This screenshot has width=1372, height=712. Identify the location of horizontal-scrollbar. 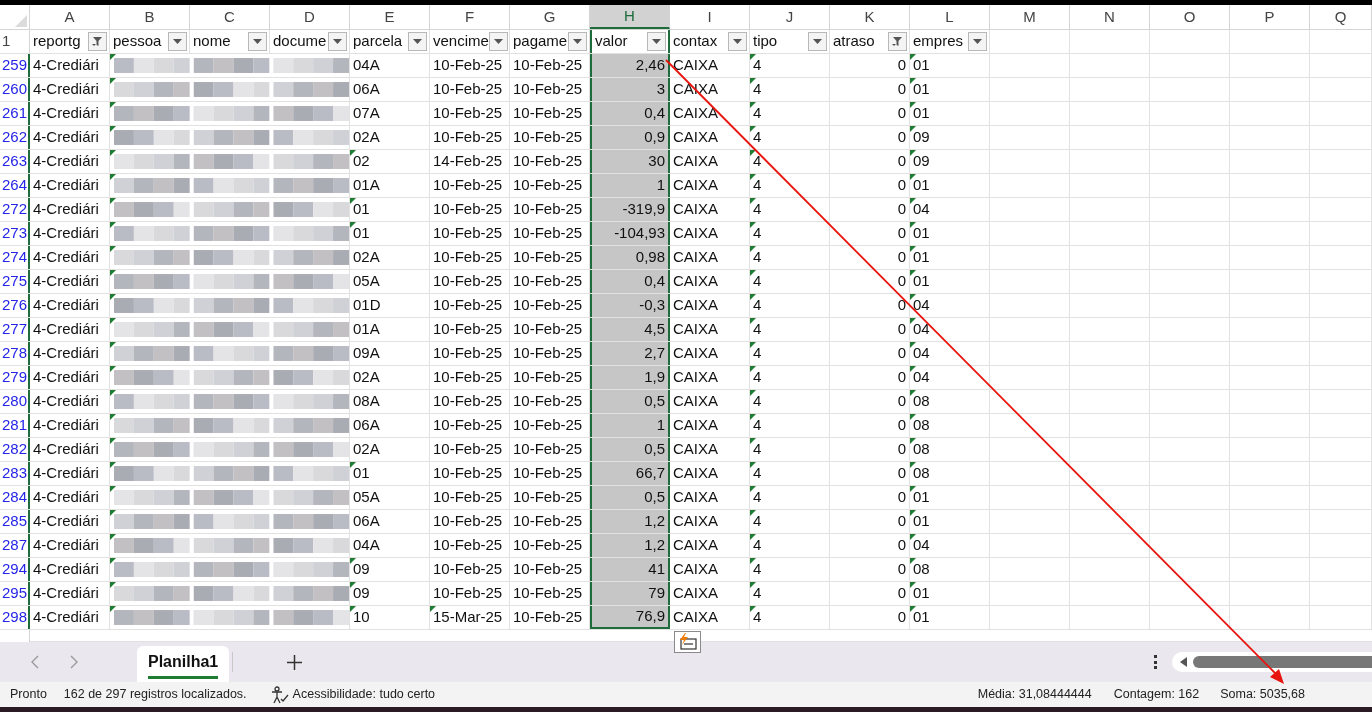
(1272, 662).